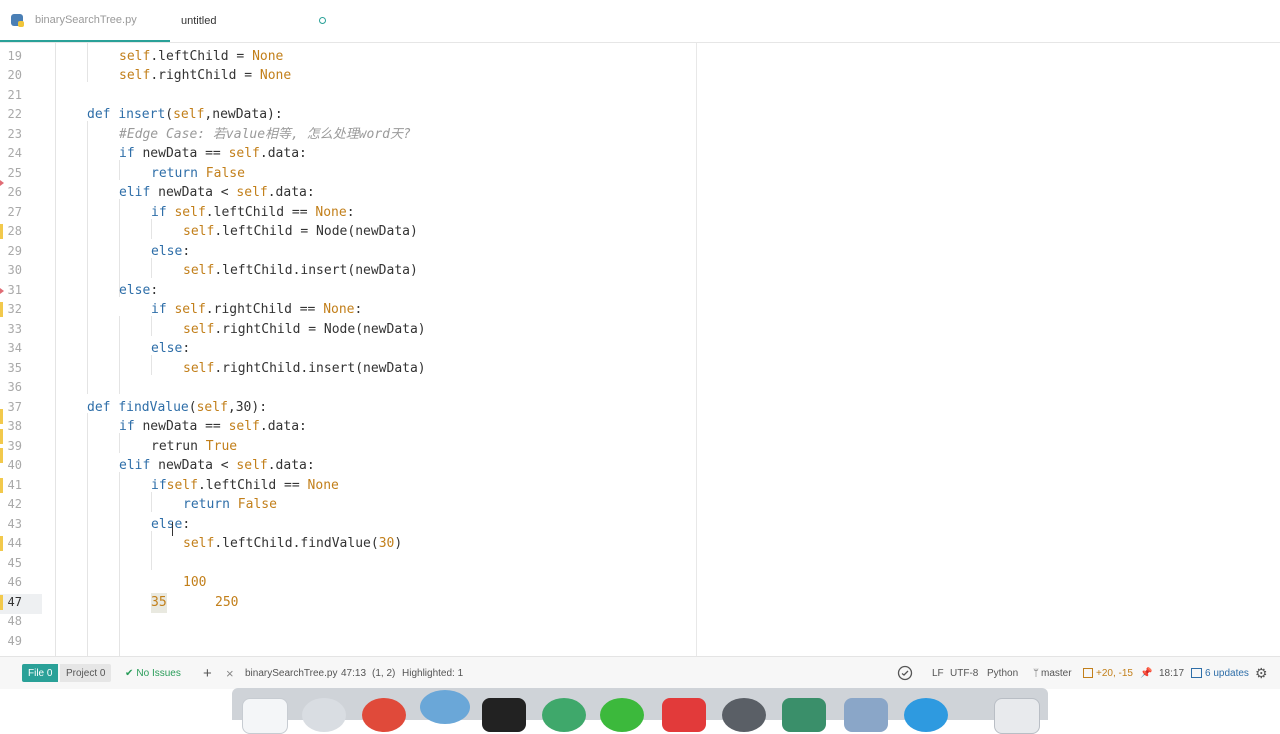 This screenshot has width=1280, height=734. What do you see at coordinates (291, 673) in the screenshot?
I see `status-filename: binarySearchTree.py` at bounding box center [291, 673].